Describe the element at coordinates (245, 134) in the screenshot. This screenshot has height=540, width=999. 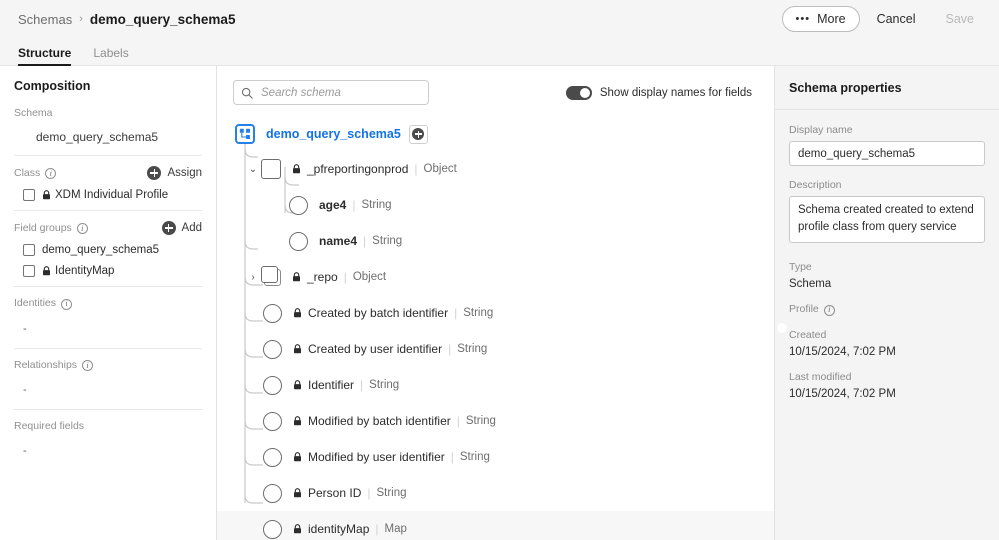
I see `schema-root-icon` at that location.